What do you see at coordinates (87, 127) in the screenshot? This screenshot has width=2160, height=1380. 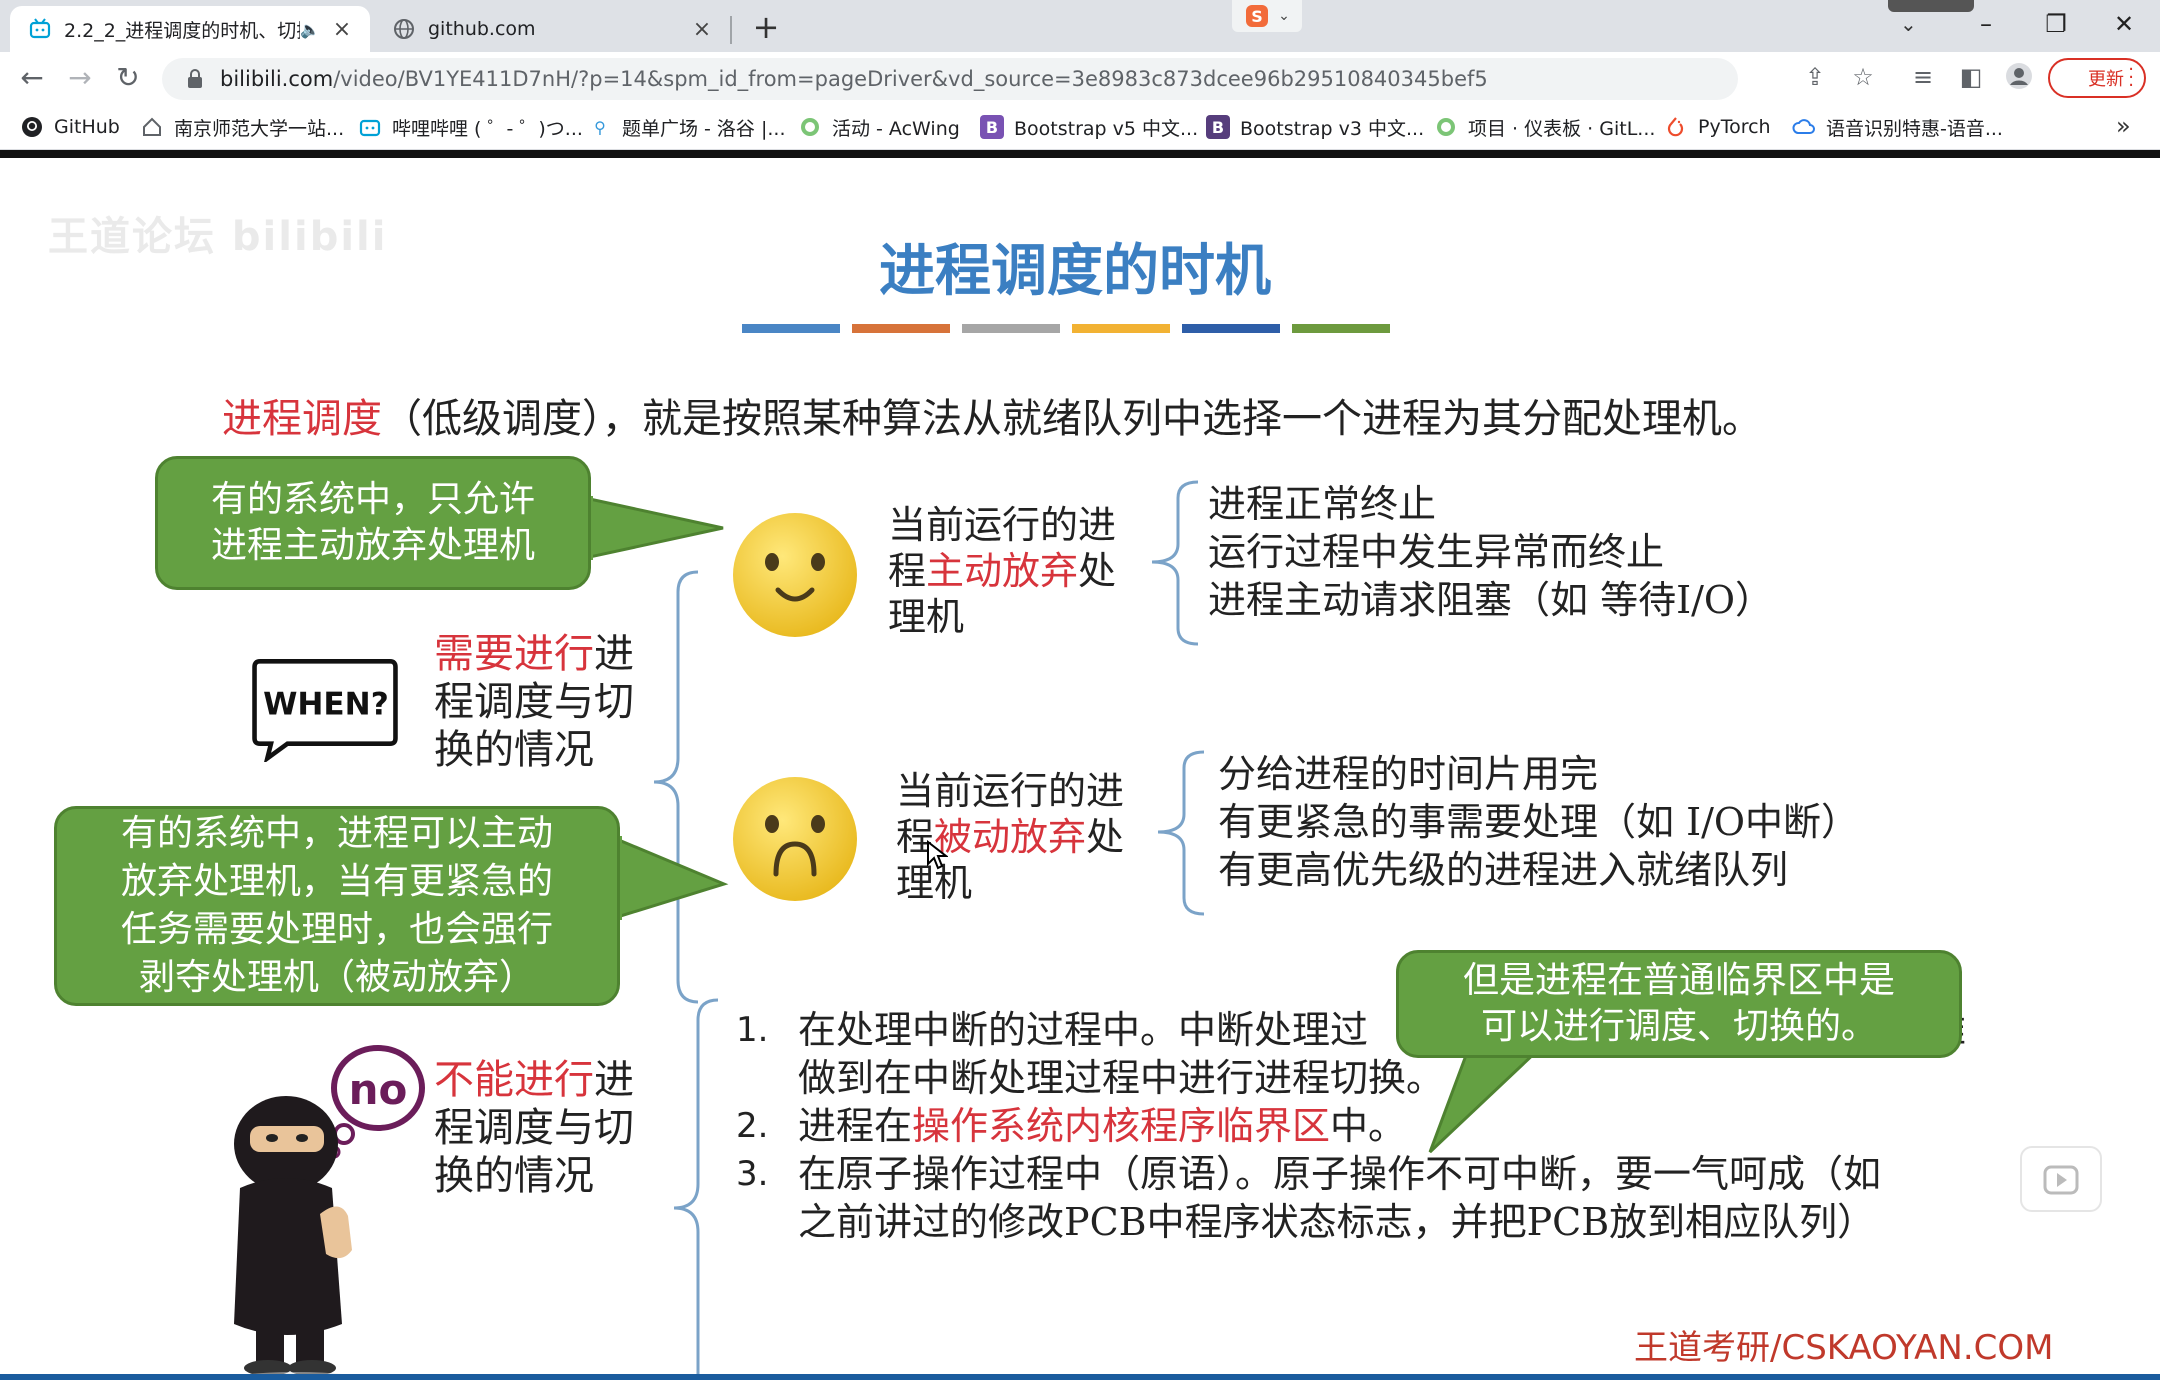 I see `bookmark-label: GitHub` at bounding box center [87, 127].